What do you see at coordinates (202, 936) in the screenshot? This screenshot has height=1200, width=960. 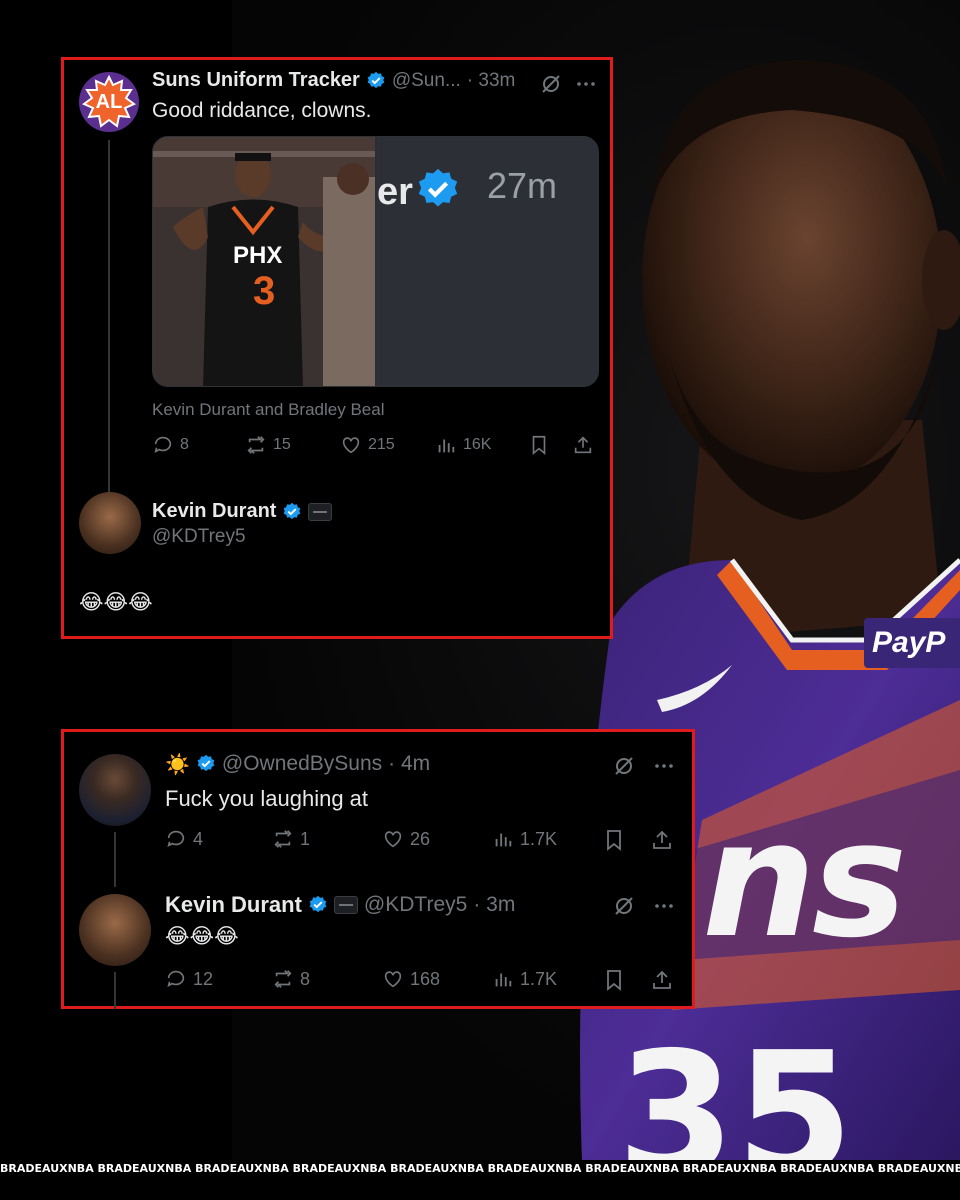 I see `tweet-text: 😂😂😂` at bounding box center [202, 936].